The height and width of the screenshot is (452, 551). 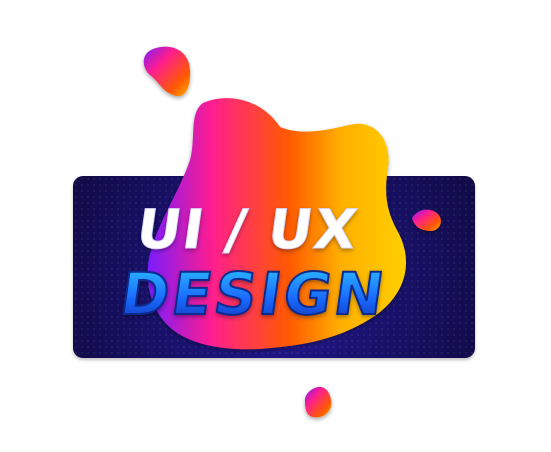 I want to click on small-blob-icon-right, so click(x=426, y=220).